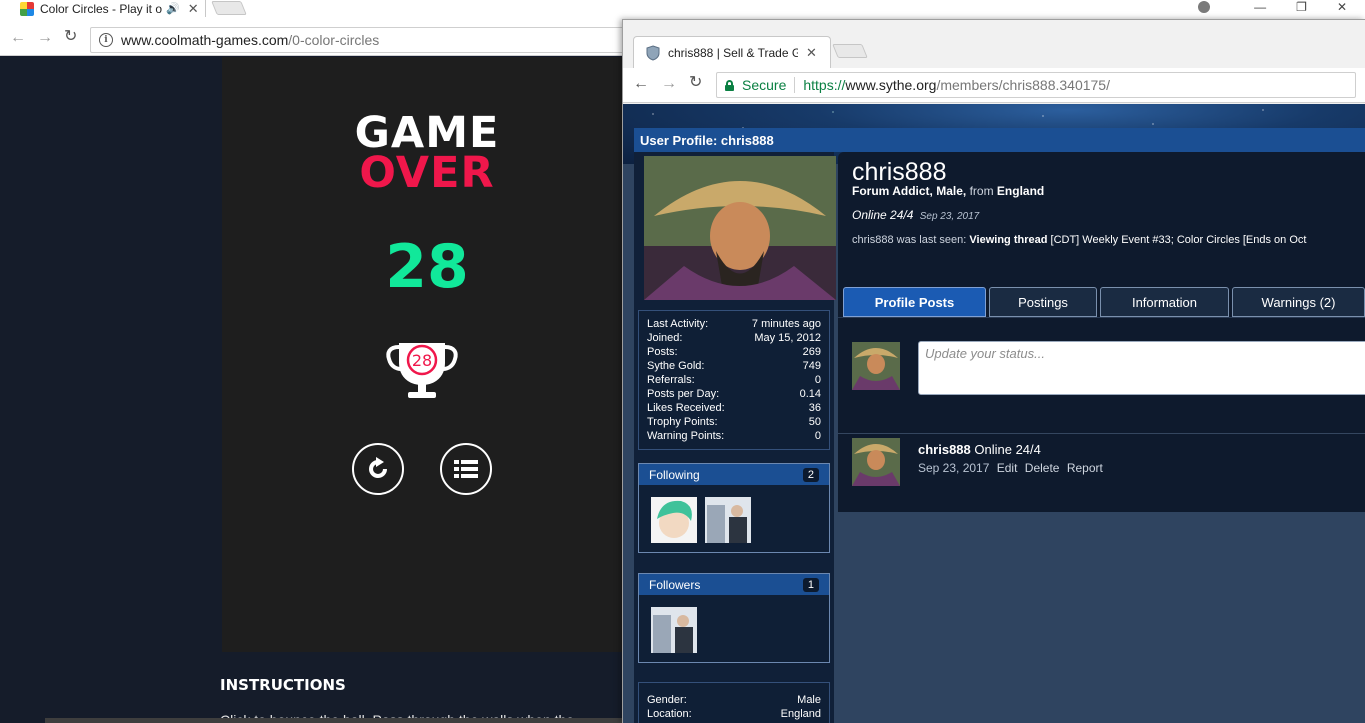 The width and height of the screenshot is (1365, 723). Describe the element at coordinates (994, 44) in the screenshot. I see `tab-strip-2: chris888 | Sell & Trade Ga ✕` at that location.